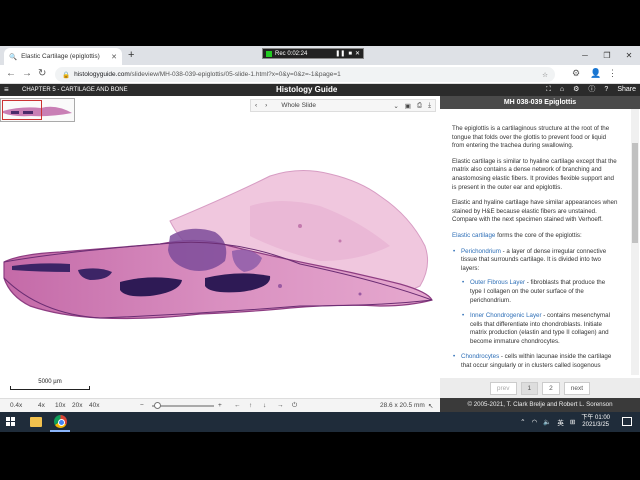  I want to click on print-icon: ⎙, so click(419, 106).